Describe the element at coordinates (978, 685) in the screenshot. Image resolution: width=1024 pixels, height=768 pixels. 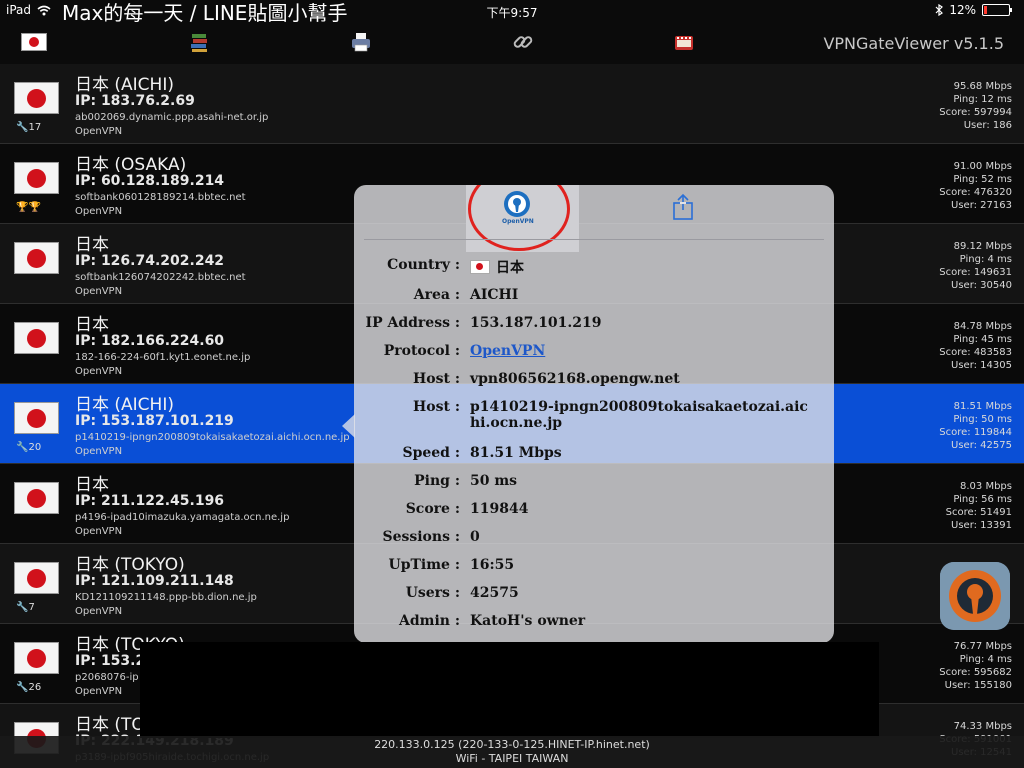
I see `server-users: User: 155180` at that location.